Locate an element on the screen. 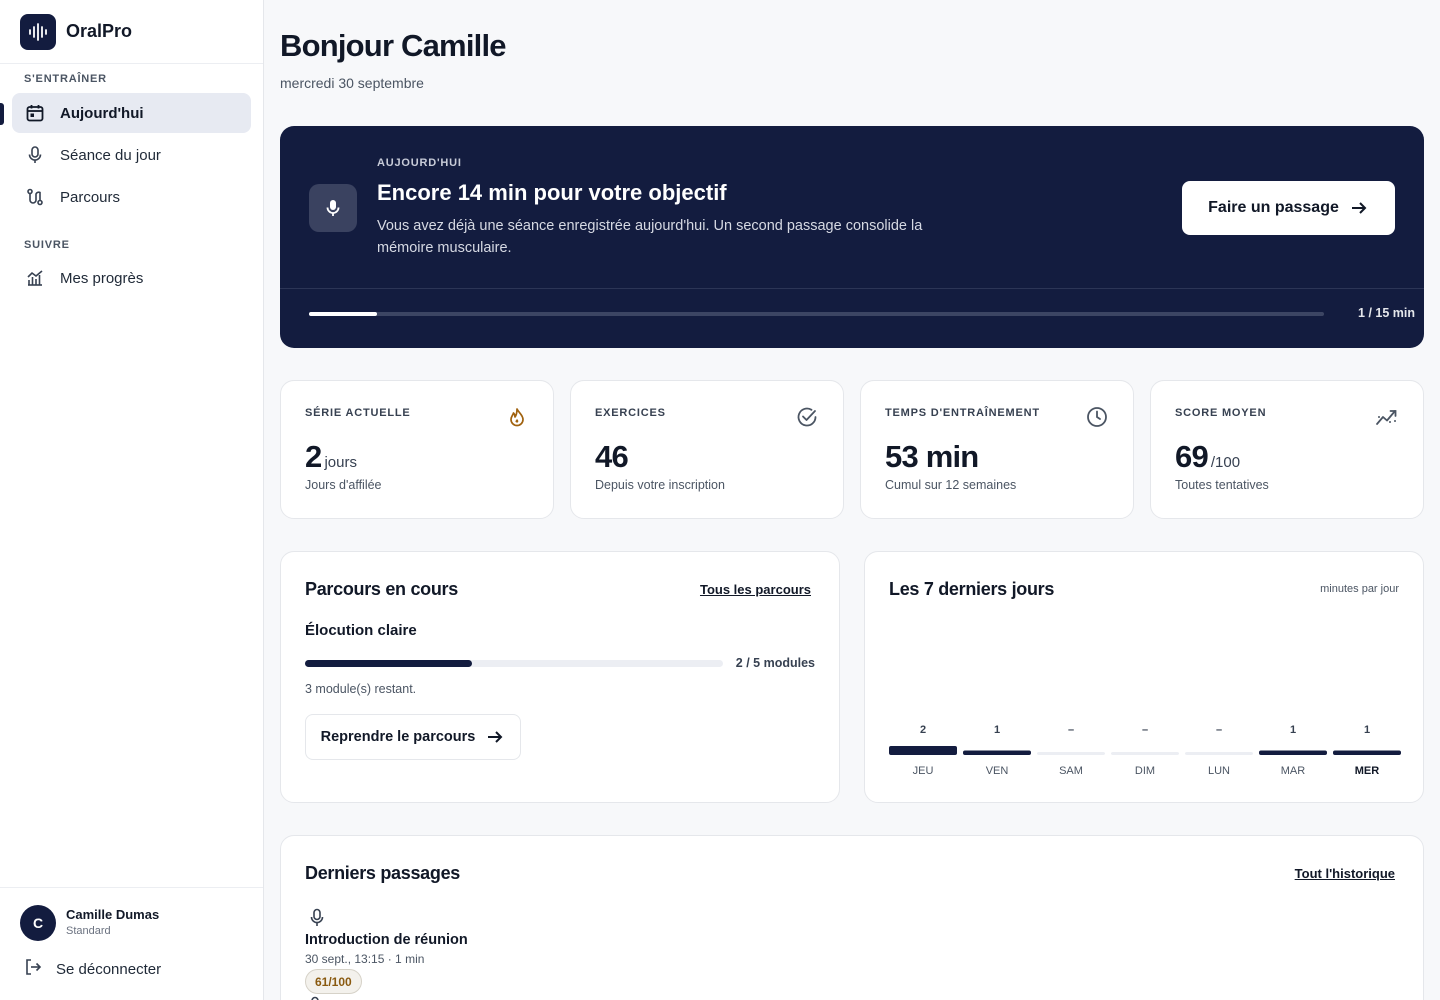  page-title: Bonjour Camille is located at coordinates (393, 45).